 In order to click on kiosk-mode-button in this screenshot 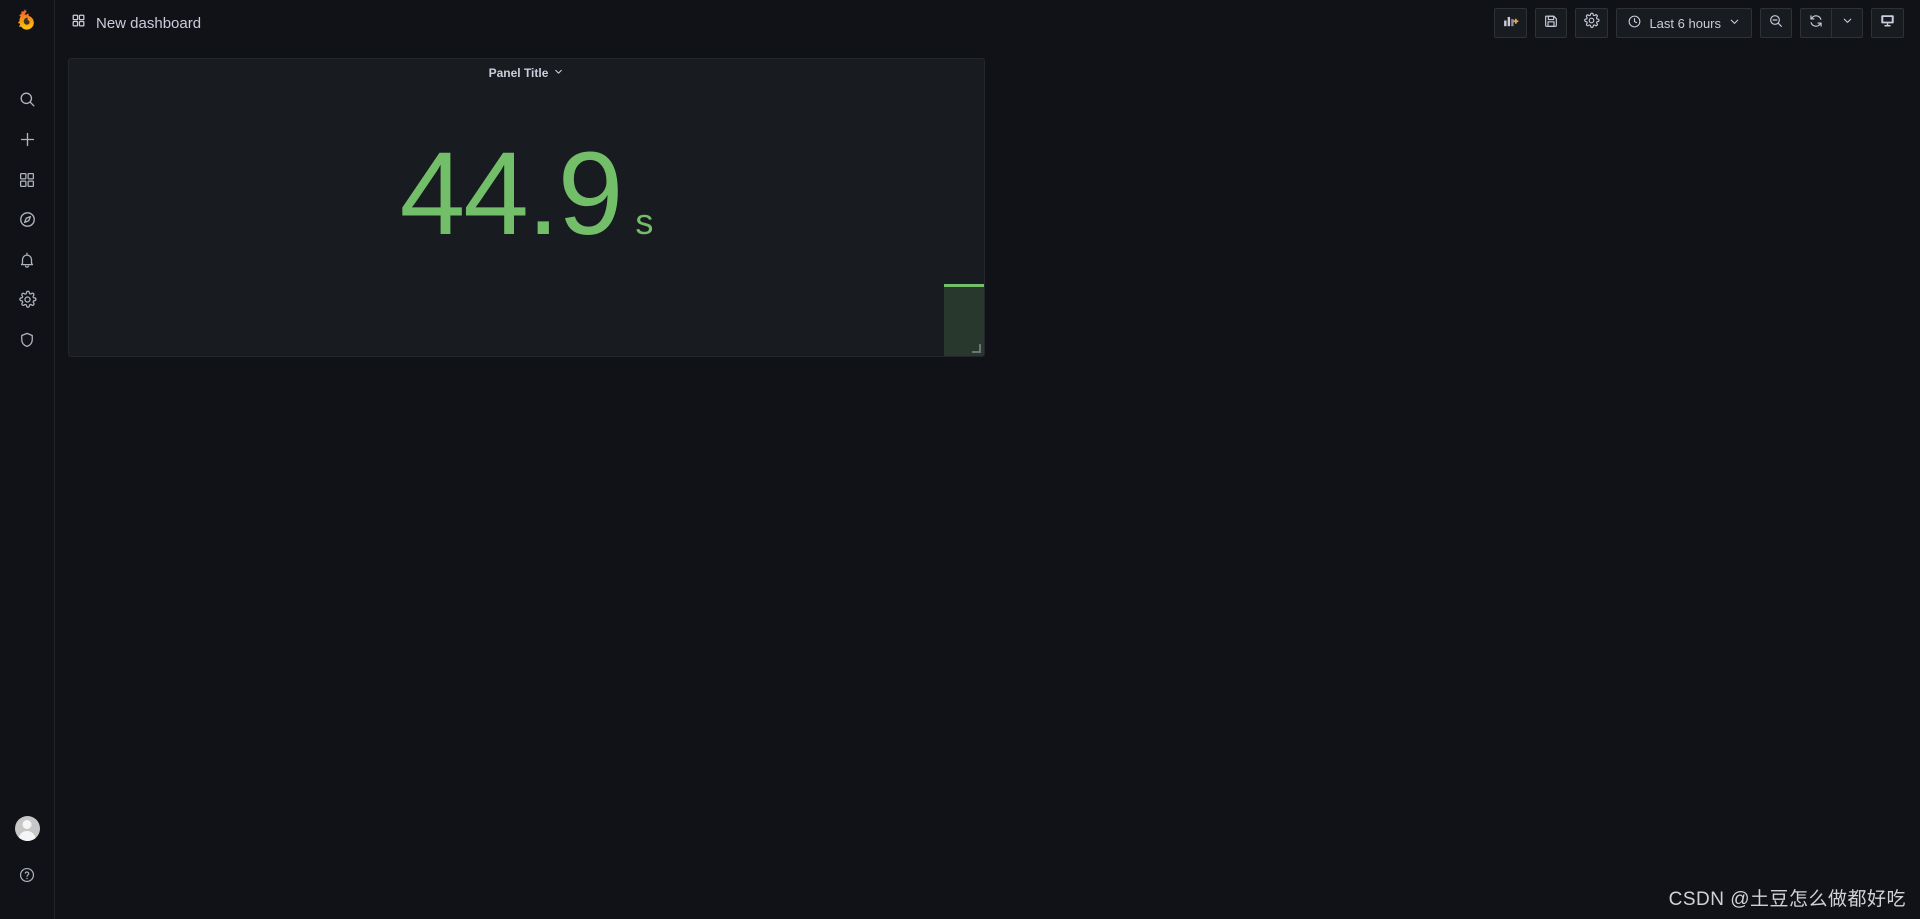, I will do `click(1887, 23)`.